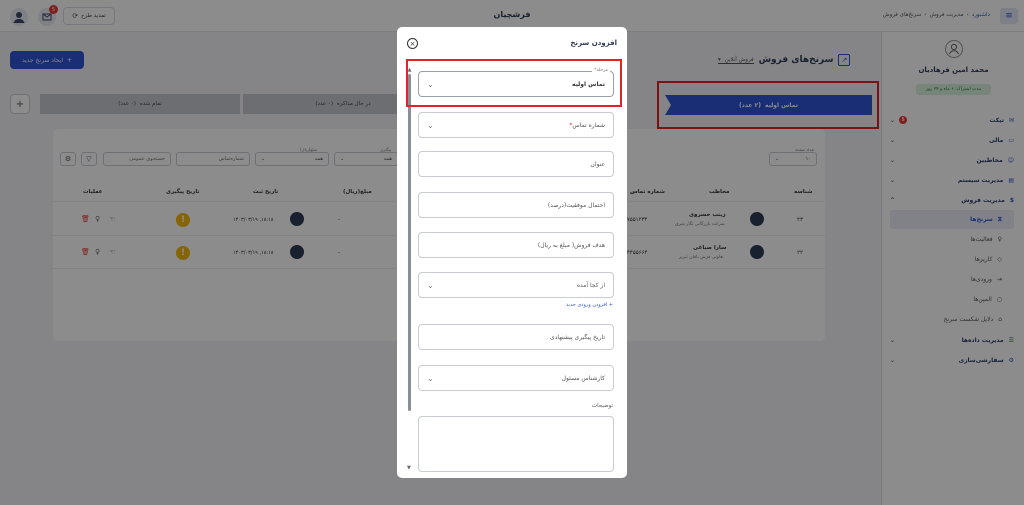  I want to click on description-textarea, so click(516, 444).